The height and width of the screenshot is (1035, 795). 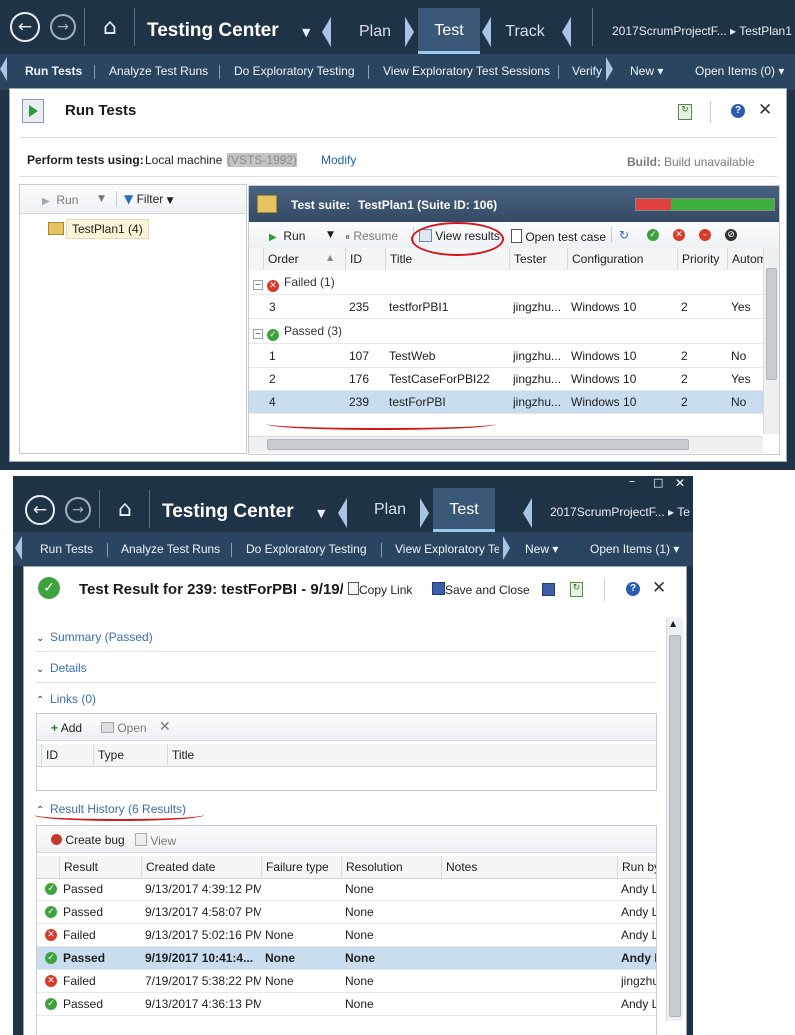 I want to click on subnav-open-items: Open Items (0) ▾, so click(x=739, y=71).